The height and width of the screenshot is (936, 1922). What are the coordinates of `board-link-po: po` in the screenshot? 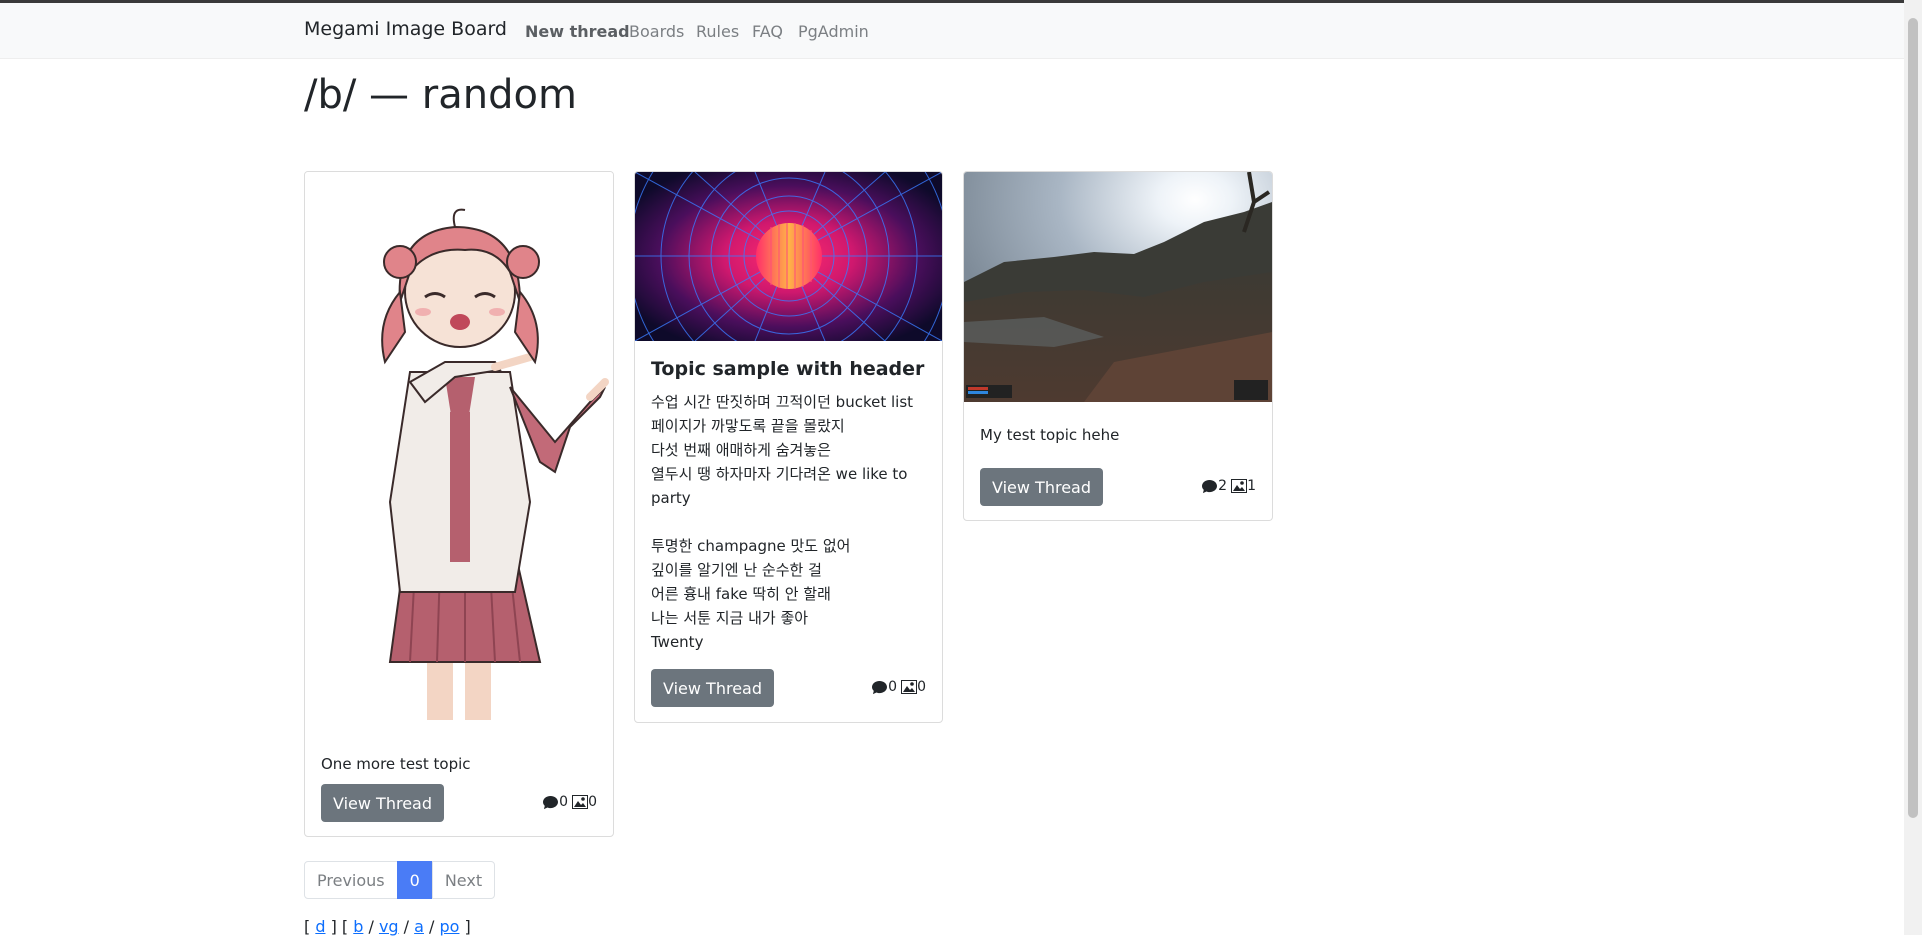 It's located at (450, 926).